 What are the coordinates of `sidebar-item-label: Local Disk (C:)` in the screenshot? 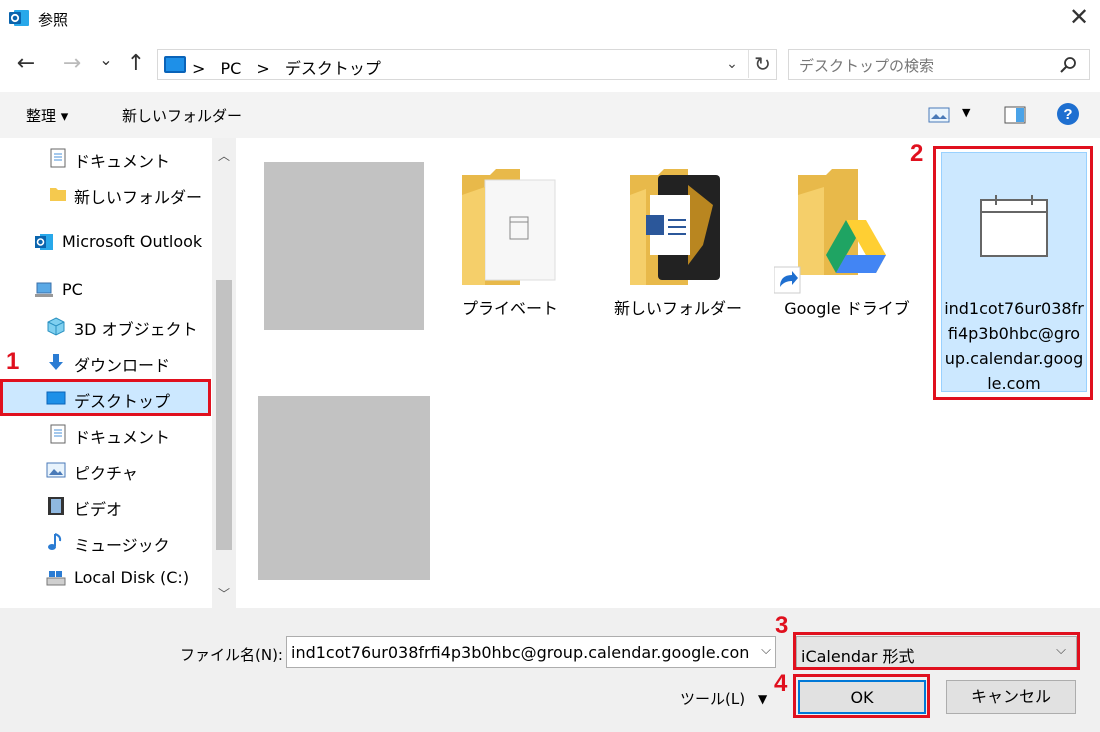 It's located at (132, 577).